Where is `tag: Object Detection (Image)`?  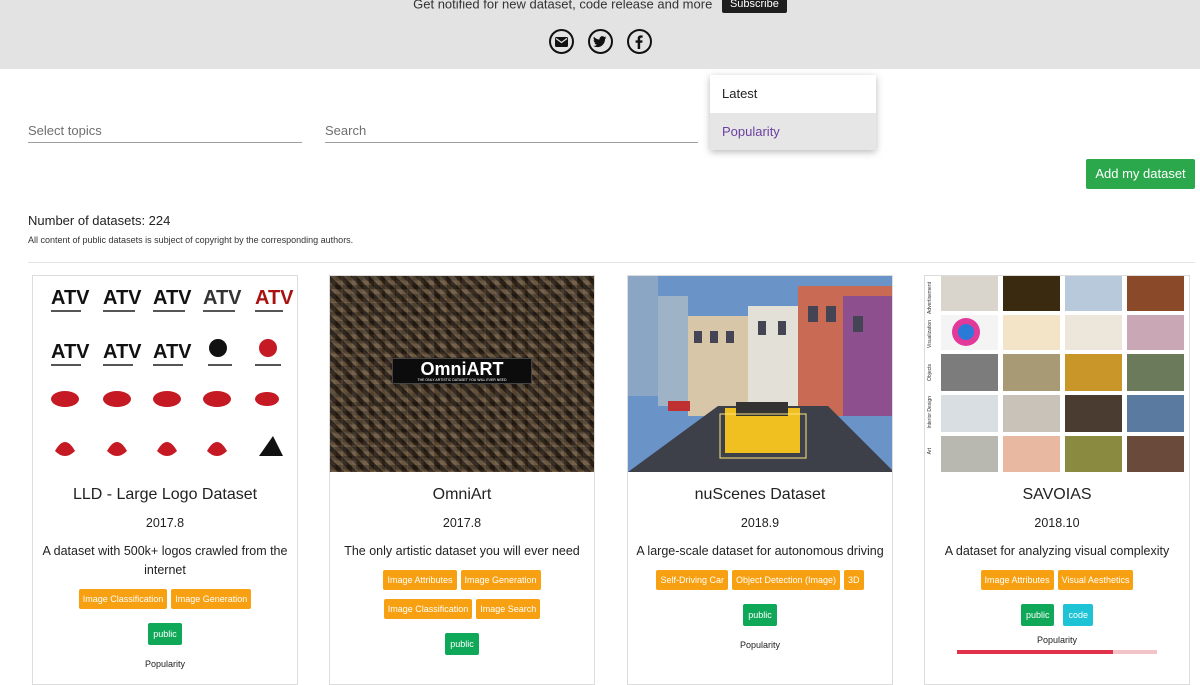 tag: Object Detection (Image) is located at coordinates (786, 580).